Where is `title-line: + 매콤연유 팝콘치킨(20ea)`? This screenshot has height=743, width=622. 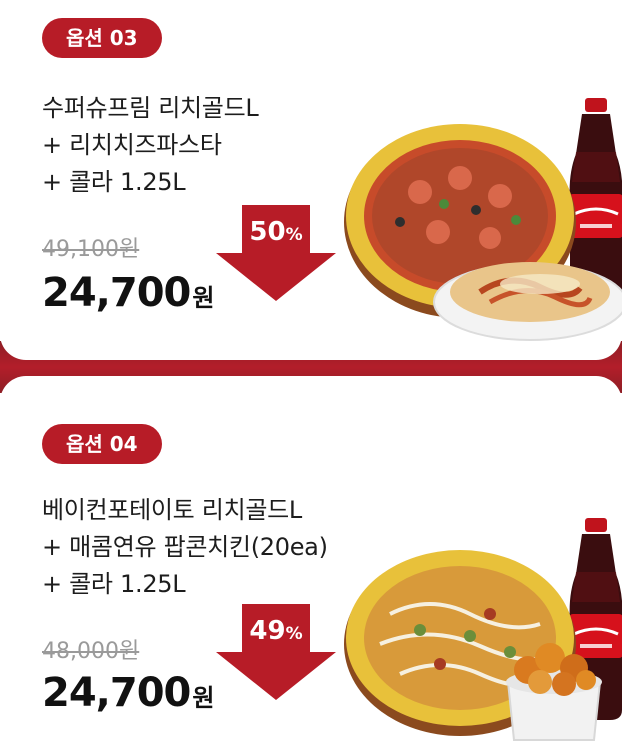
title-line: + 매콤연유 팝콘치킨(20ea) is located at coordinates (185, 547).